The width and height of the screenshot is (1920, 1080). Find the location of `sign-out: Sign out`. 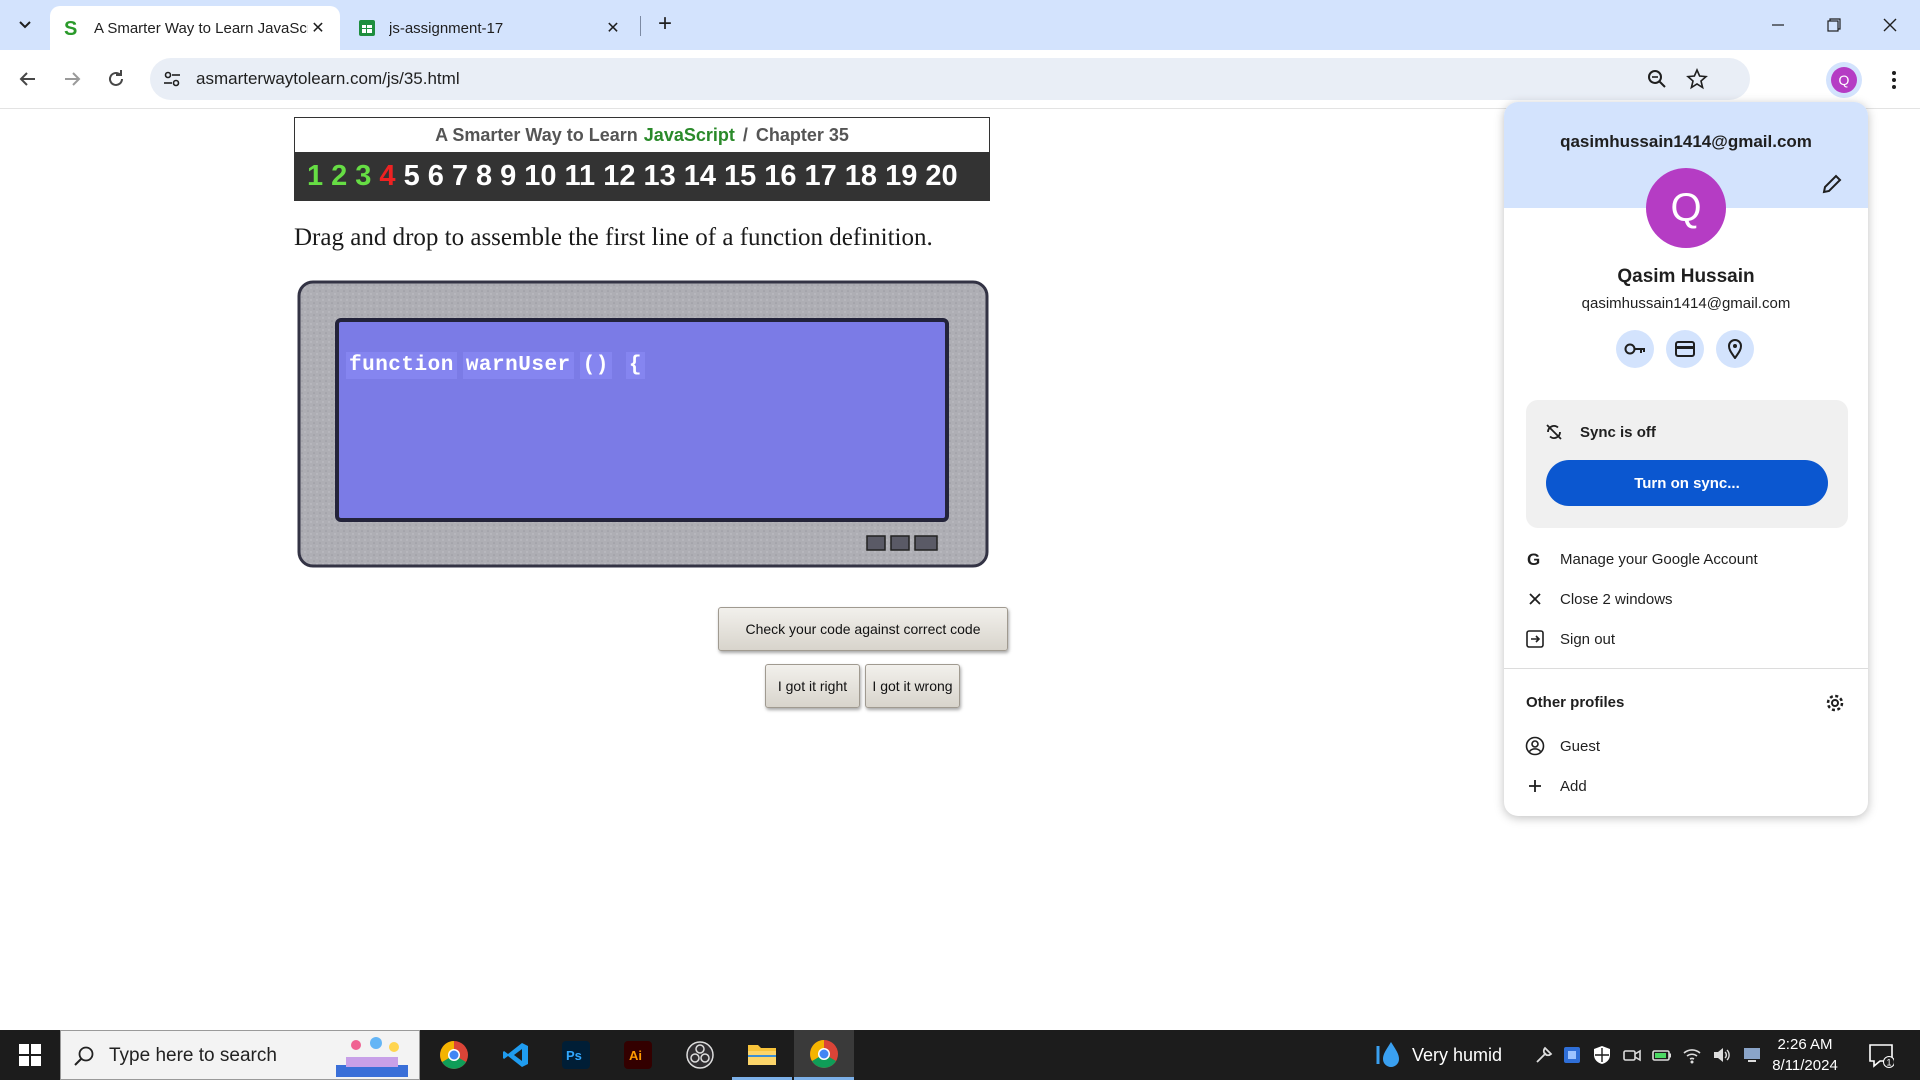

sign-out: Sign out is located at coordinates (1686, 639).